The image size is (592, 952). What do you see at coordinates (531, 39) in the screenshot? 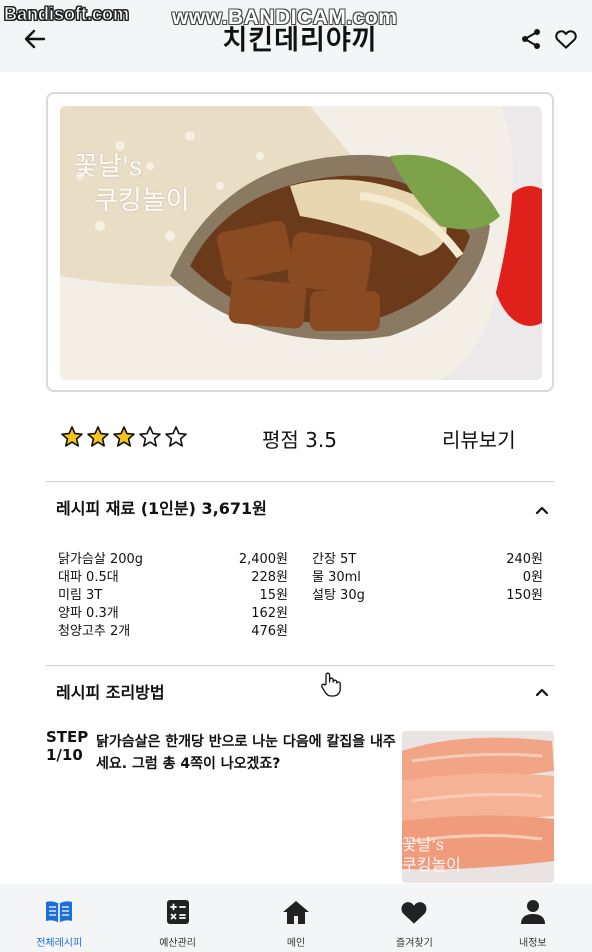
I see `share-icon` at bounding box center [531, 39].